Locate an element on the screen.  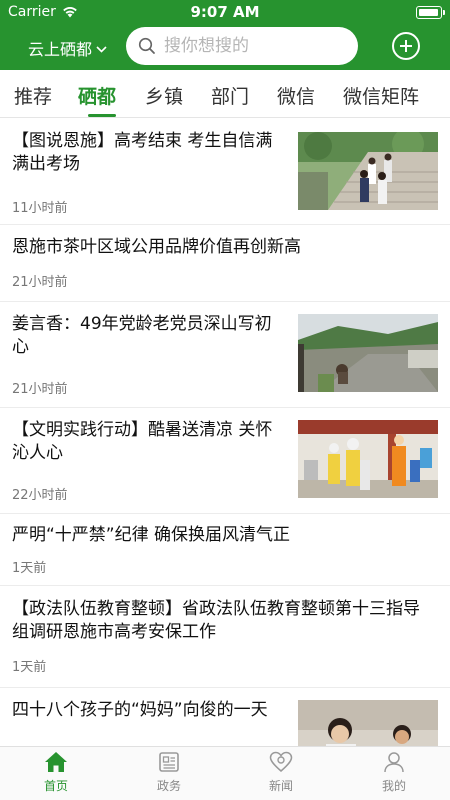
news-title: 【图说恩施】高考结束 考生自信满满出考场 is located at coordinates (142, 152).